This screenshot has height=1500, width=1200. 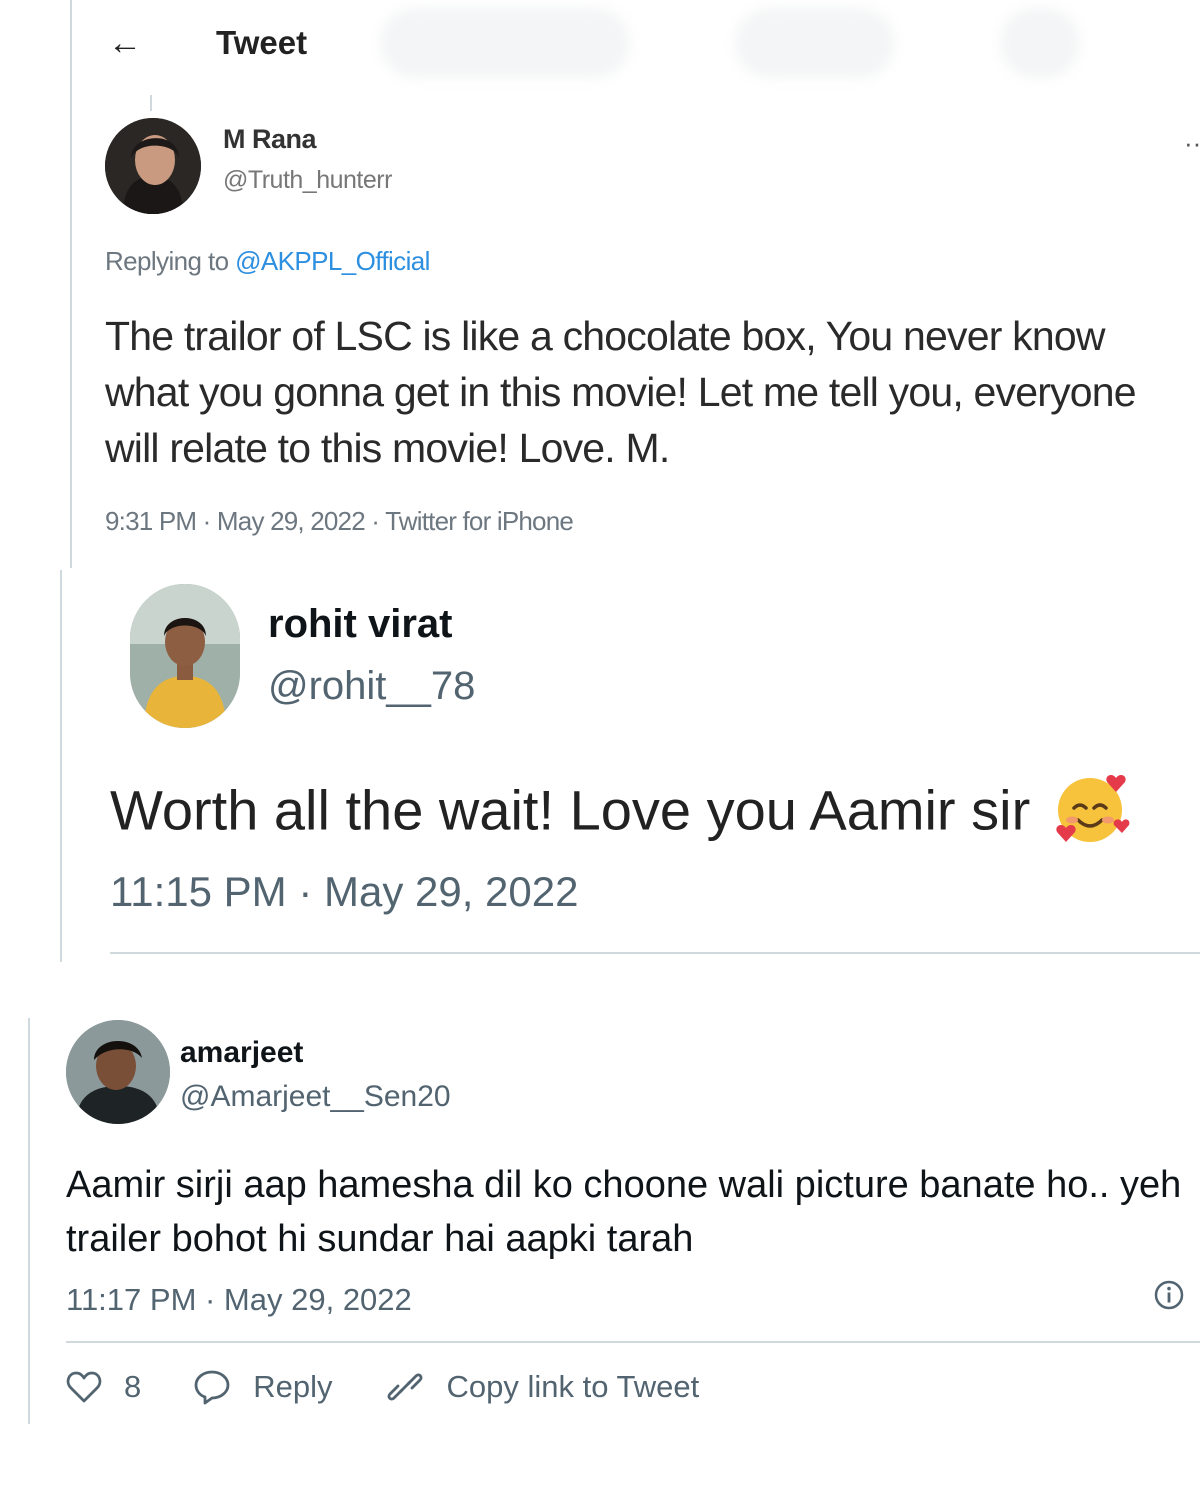 I want to click on user-handle: @rohit__78, so click(x=371, y=686).